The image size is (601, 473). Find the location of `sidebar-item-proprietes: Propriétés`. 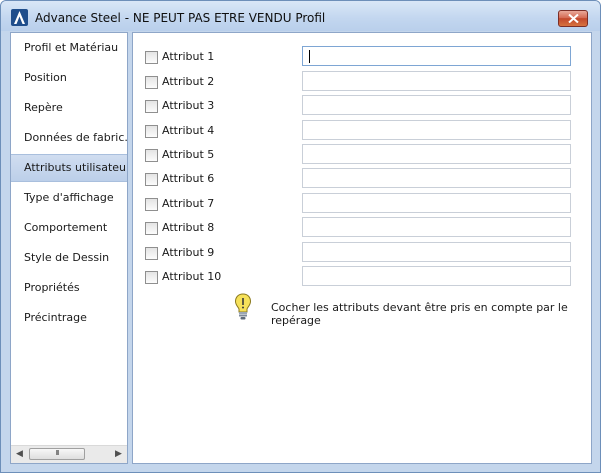

sidebar-item-proprietes: Propriétés is located at coordinates (69, 288).